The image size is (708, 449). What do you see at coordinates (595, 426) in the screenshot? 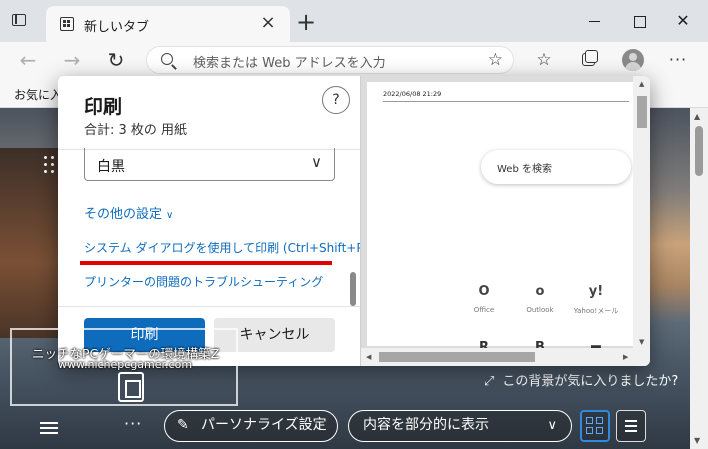
I see `grid-view-button` at bounding box center [595, 426].